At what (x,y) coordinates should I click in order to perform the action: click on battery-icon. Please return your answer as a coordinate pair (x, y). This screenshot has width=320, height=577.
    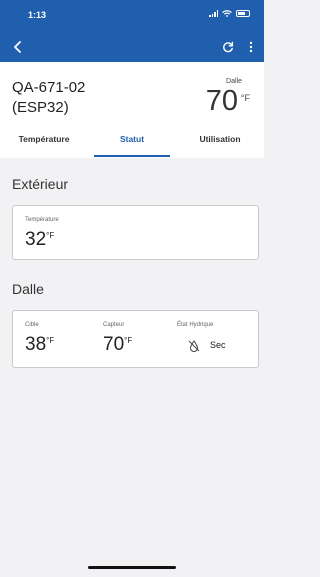
    Looking at the image, I should click on (243, 13).